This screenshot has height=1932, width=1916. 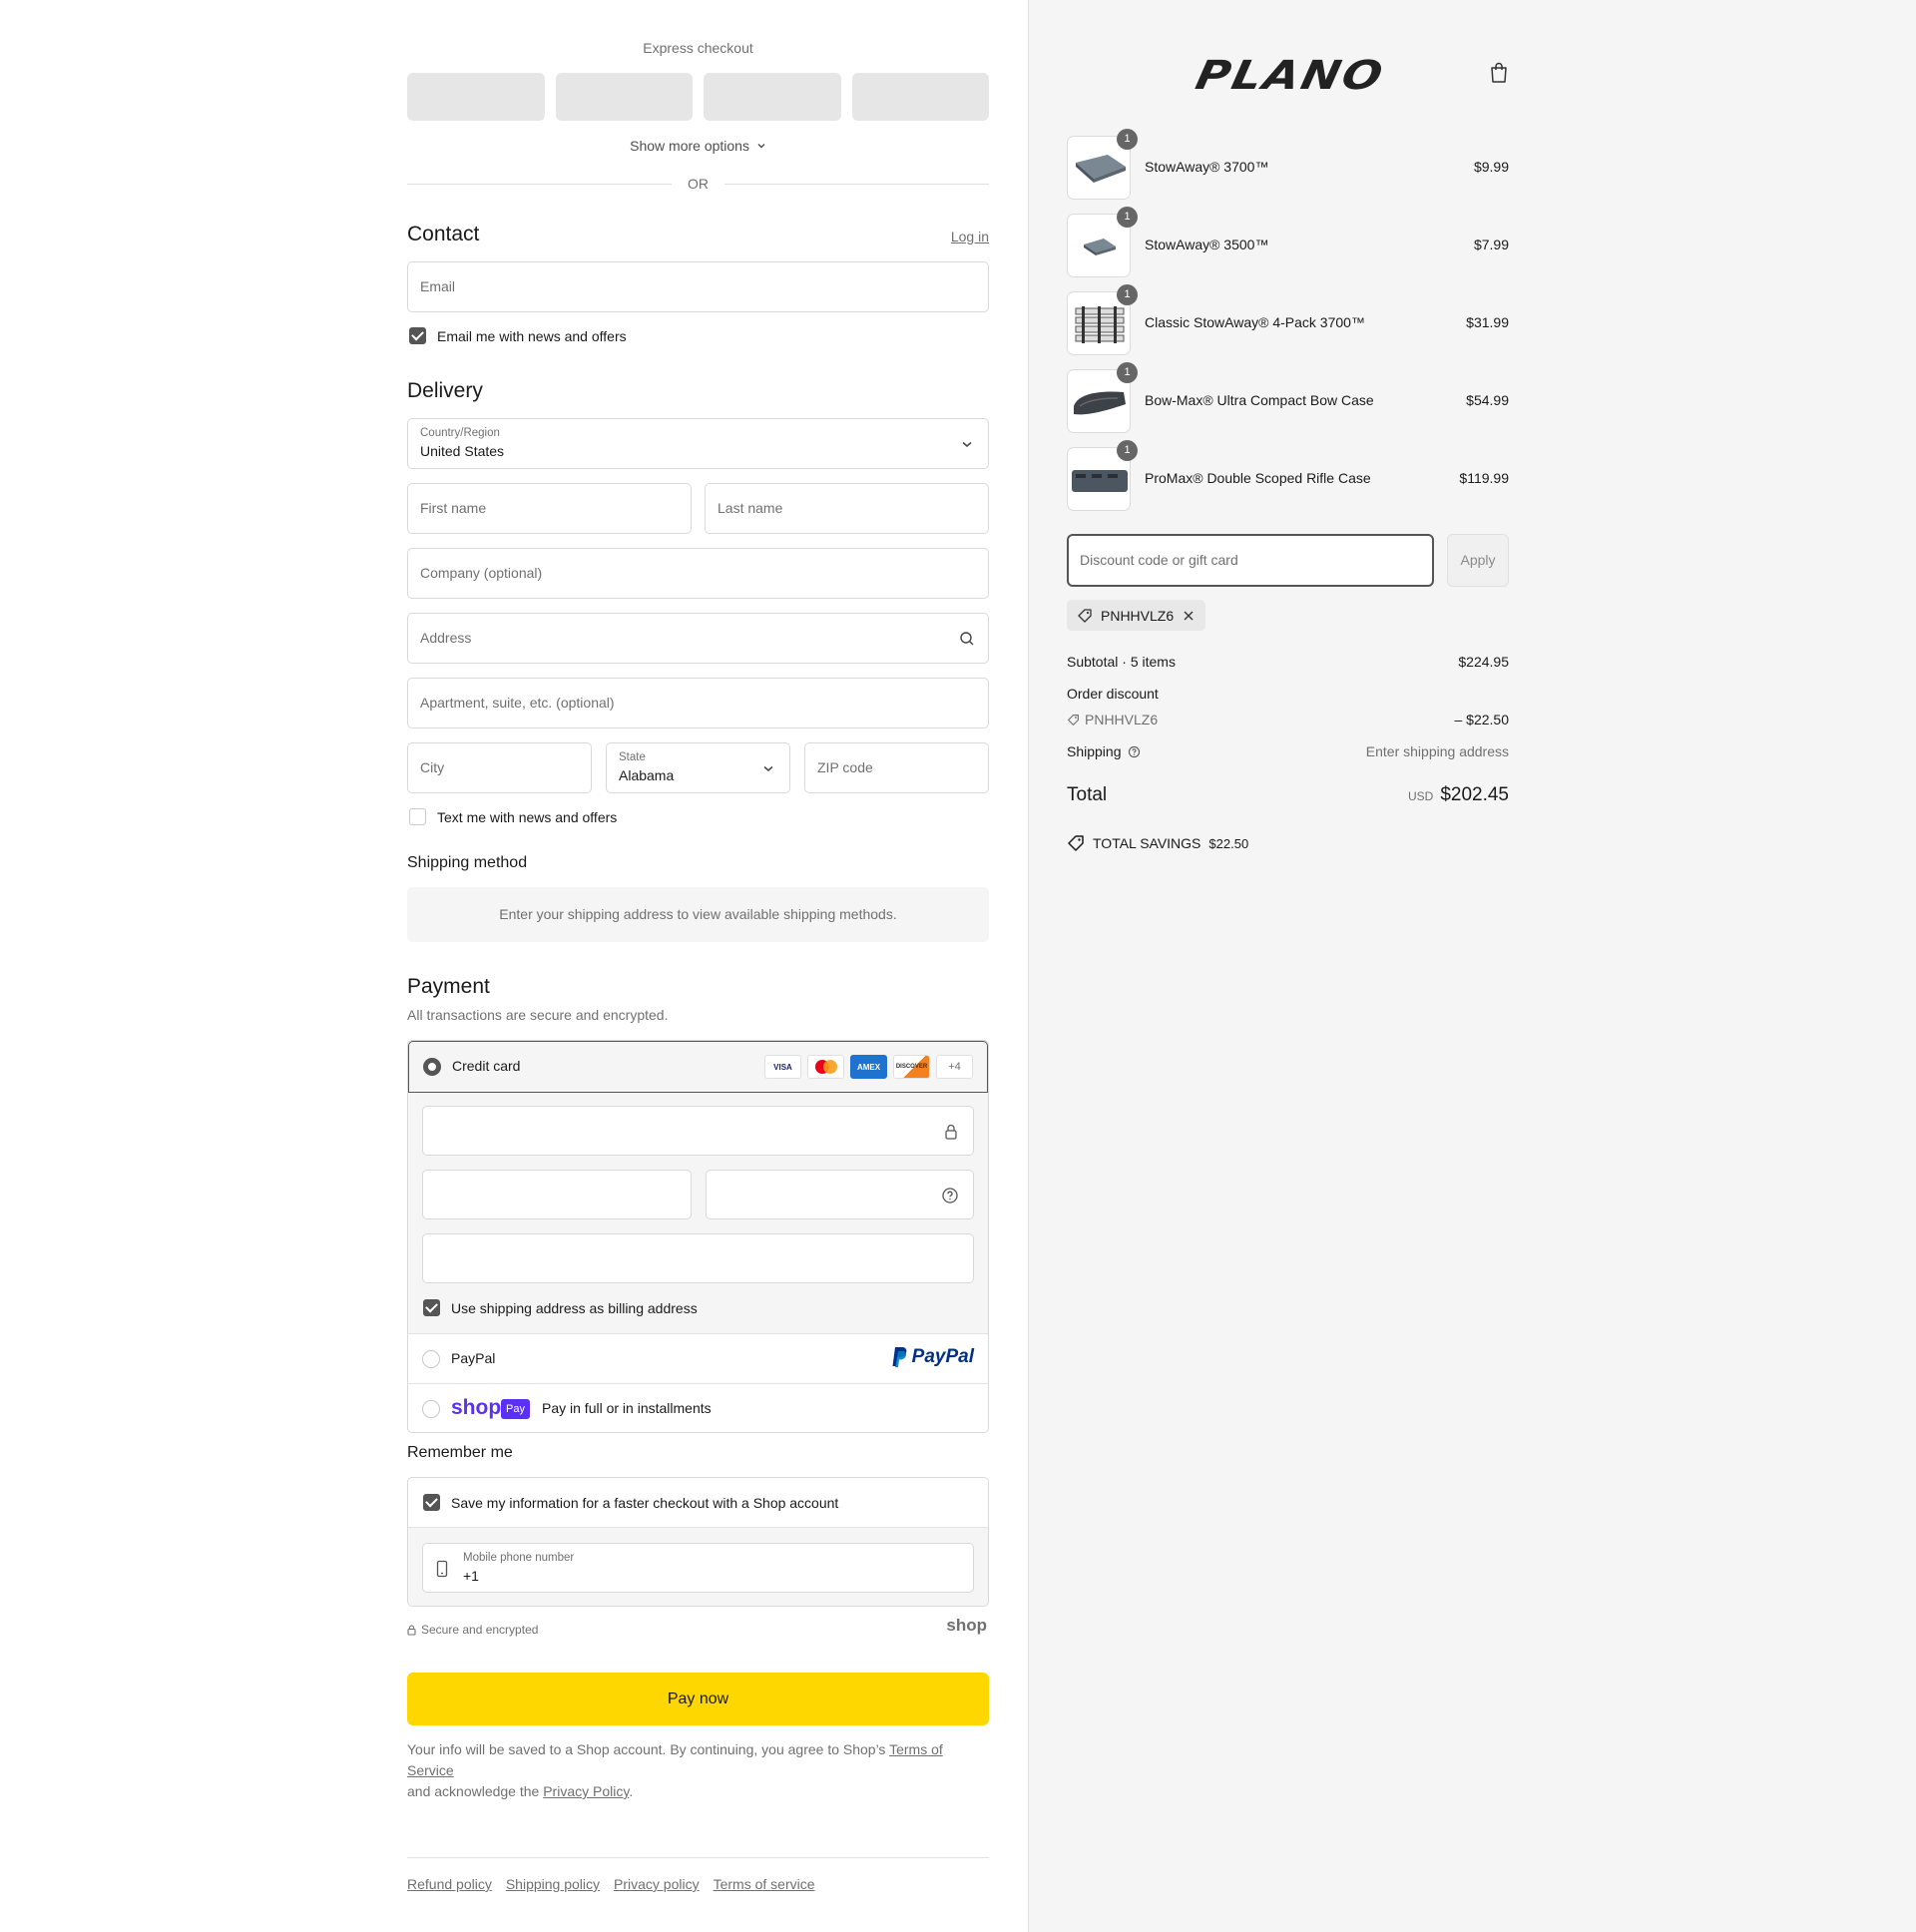 What do you see at coordinates (471, 1576) in the screenshot?
I see `phone-value: +1` at bounding box center [471, 1576].